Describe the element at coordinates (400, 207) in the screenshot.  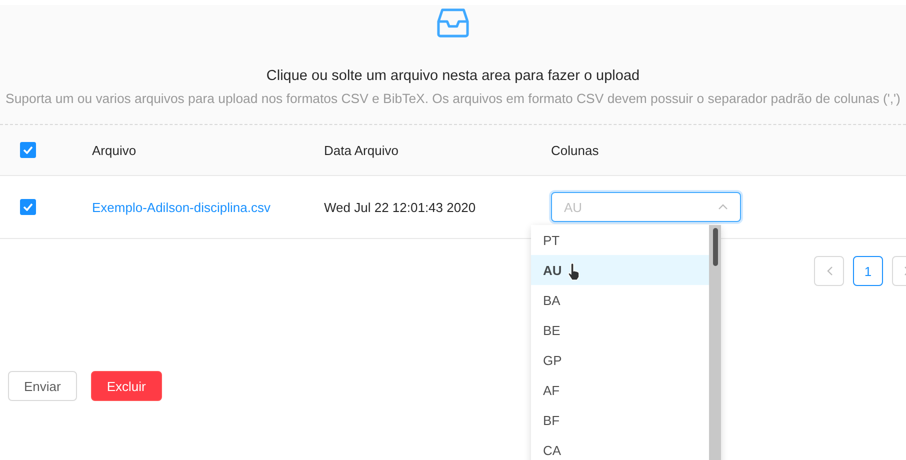
I see `file-date: Wed Jul 22 12:01:43 2020` at that location.